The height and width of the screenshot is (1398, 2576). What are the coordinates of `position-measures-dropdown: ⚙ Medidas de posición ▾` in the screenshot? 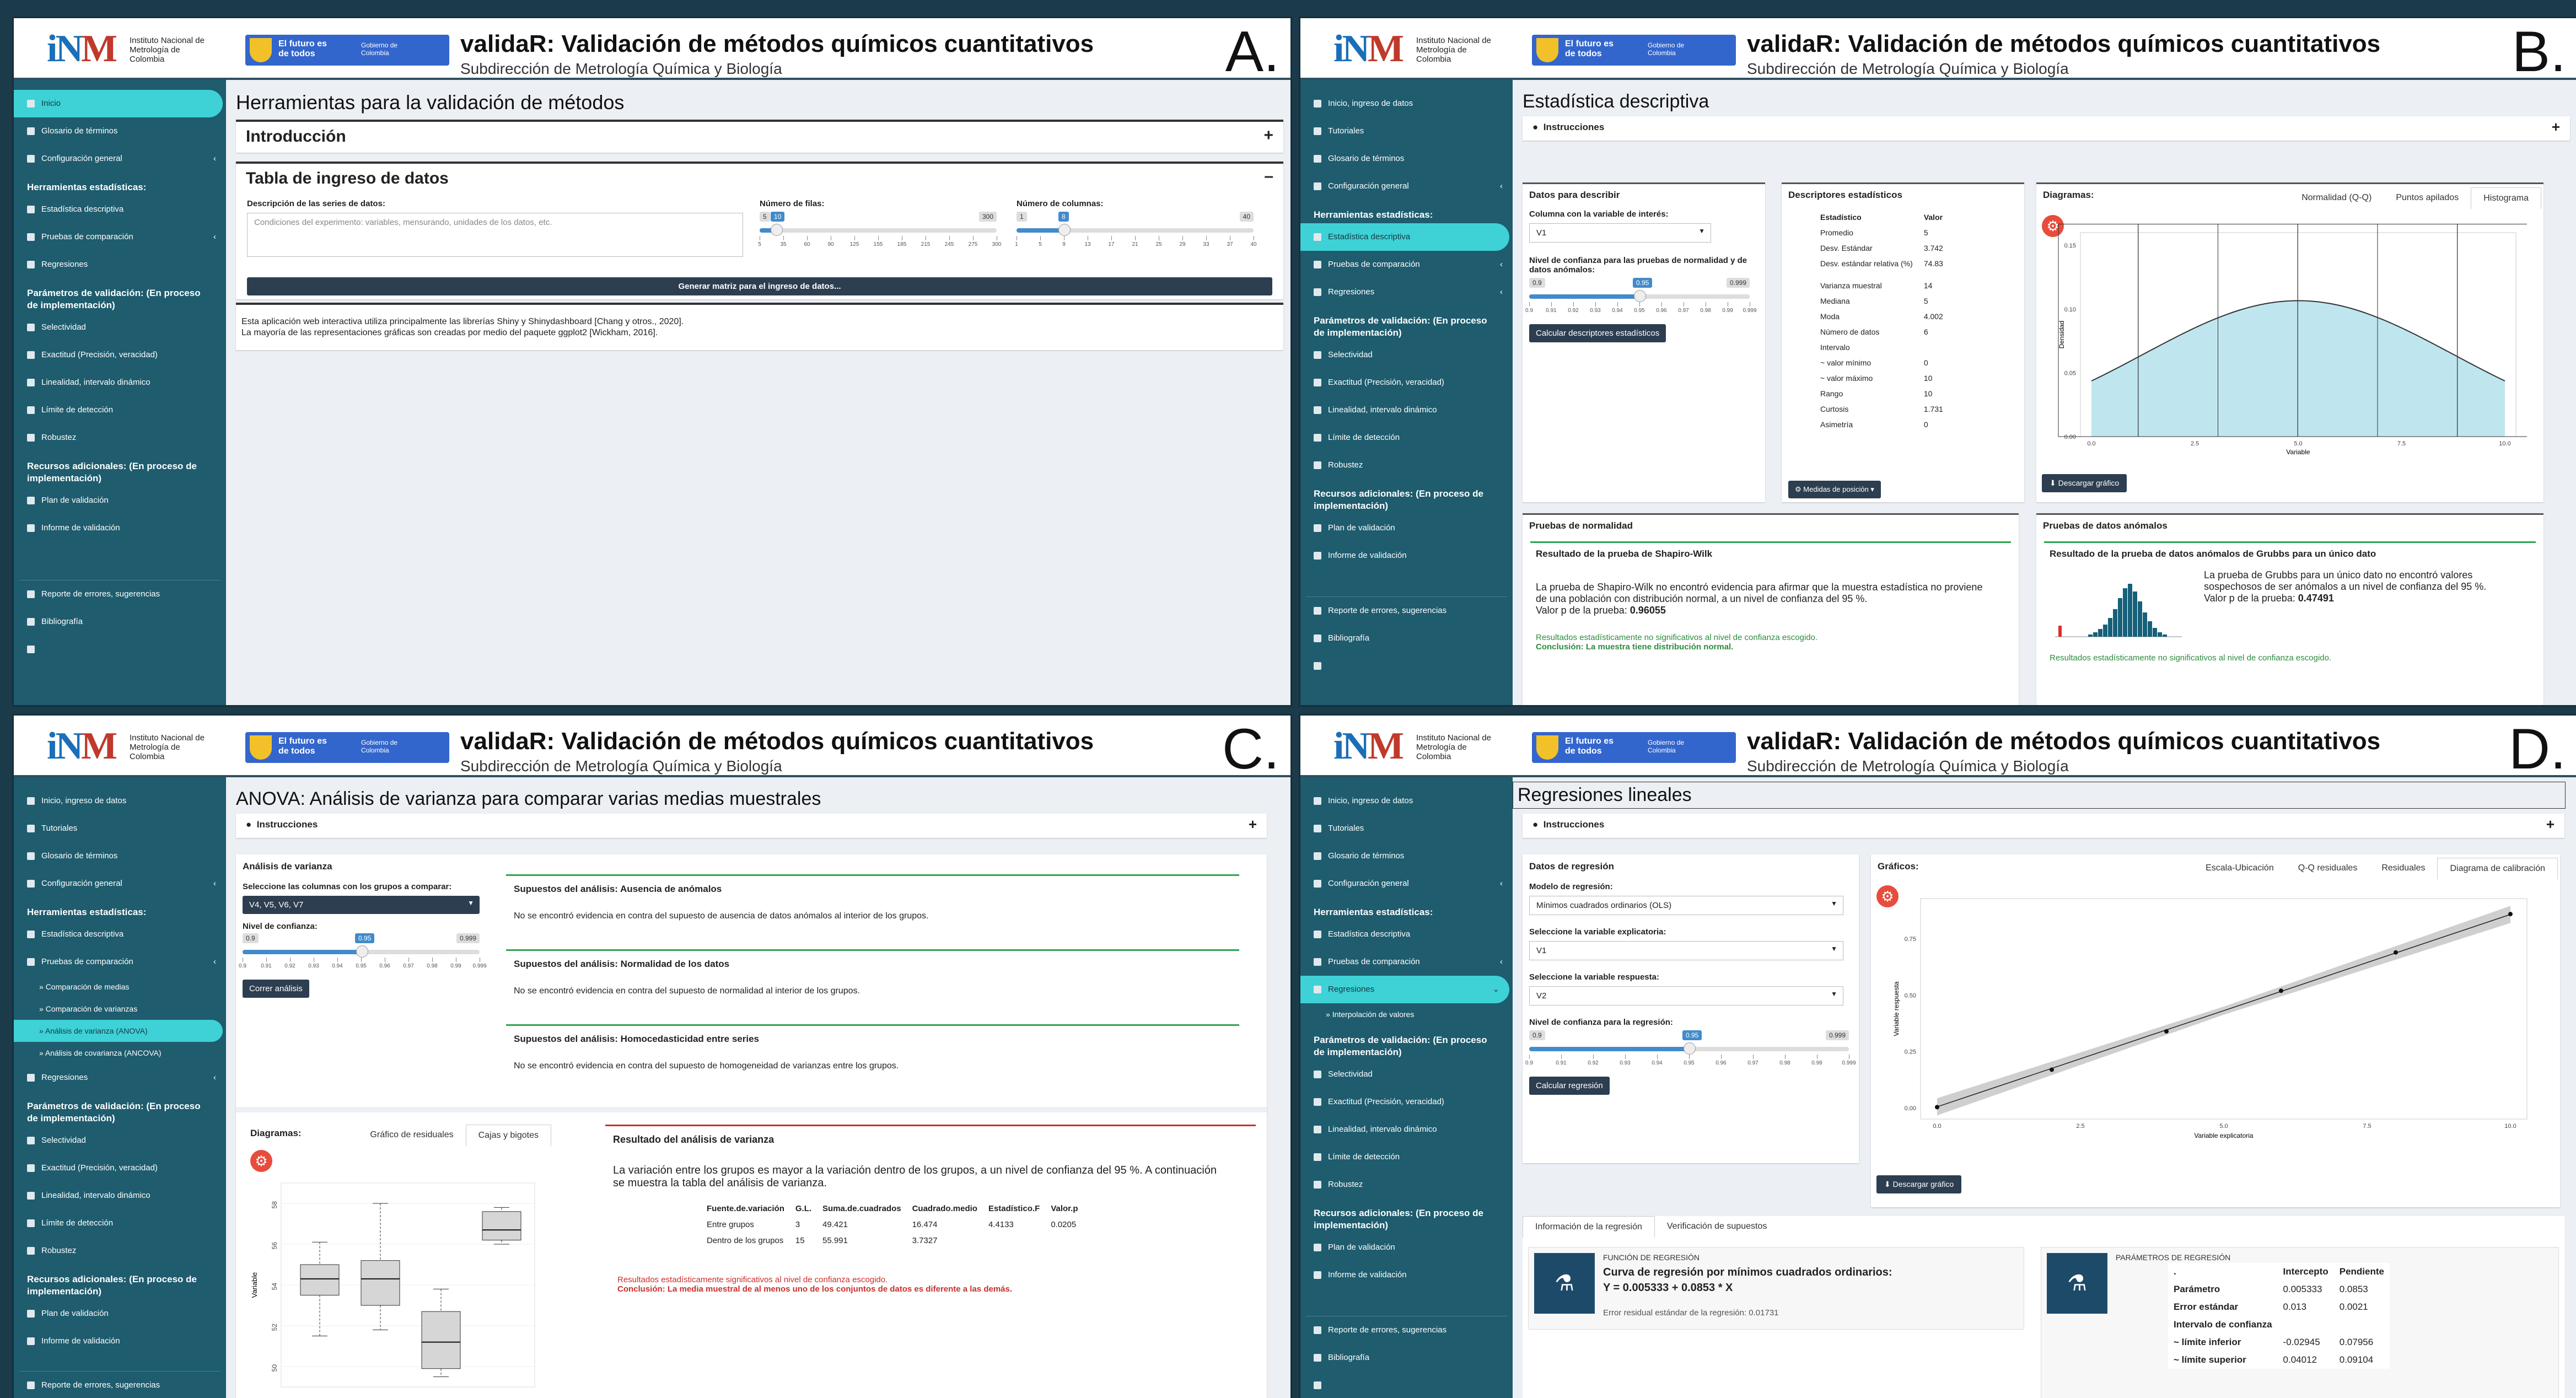 It's located at (1834, 490).